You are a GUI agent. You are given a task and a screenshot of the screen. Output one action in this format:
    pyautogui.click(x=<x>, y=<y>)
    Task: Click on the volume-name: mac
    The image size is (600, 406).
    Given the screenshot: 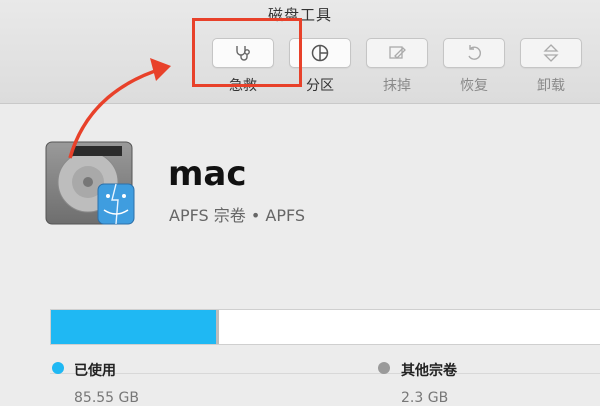 What is the action you would take?
    pyautogui.click(x=207, y=174)
    